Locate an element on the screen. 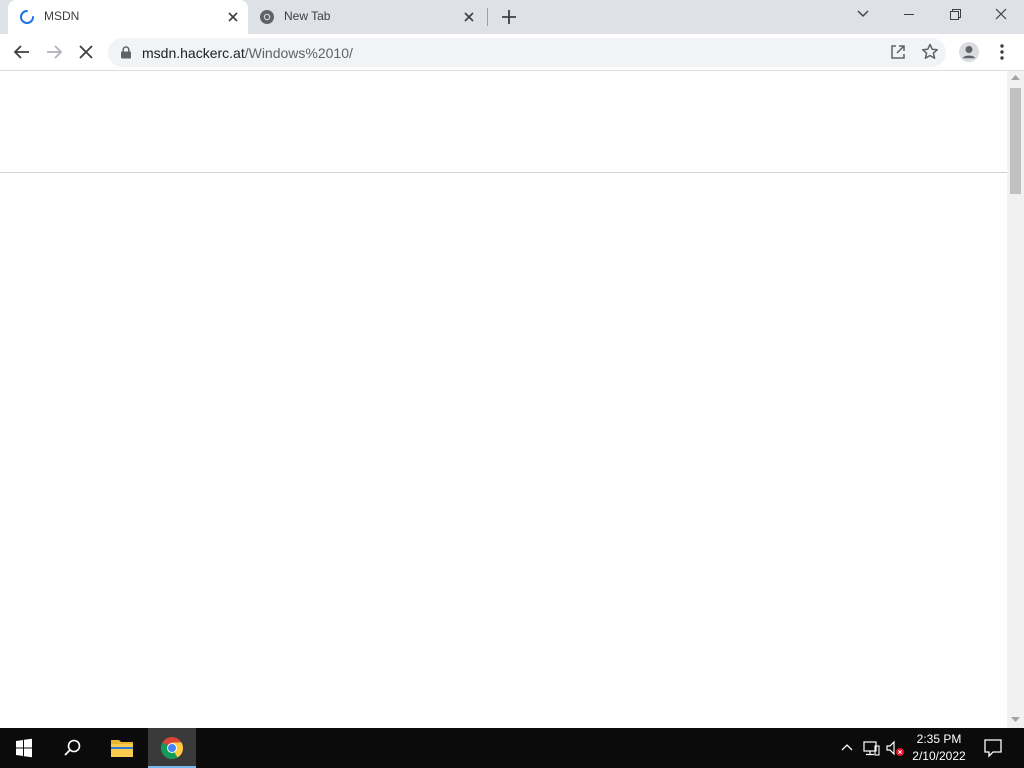  minimize-icon is located at coordinates (909, 14).